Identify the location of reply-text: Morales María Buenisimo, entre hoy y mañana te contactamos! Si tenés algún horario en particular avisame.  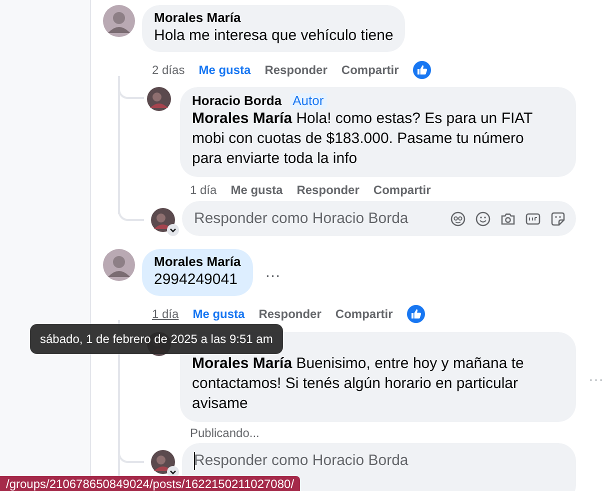
(358, 384).